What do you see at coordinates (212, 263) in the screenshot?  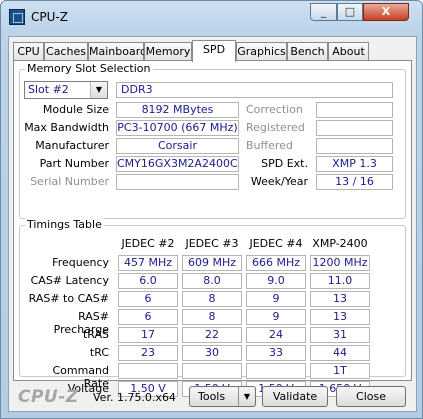 I see `timings-cell: 609 MHz` at bounding box center [212, 263].